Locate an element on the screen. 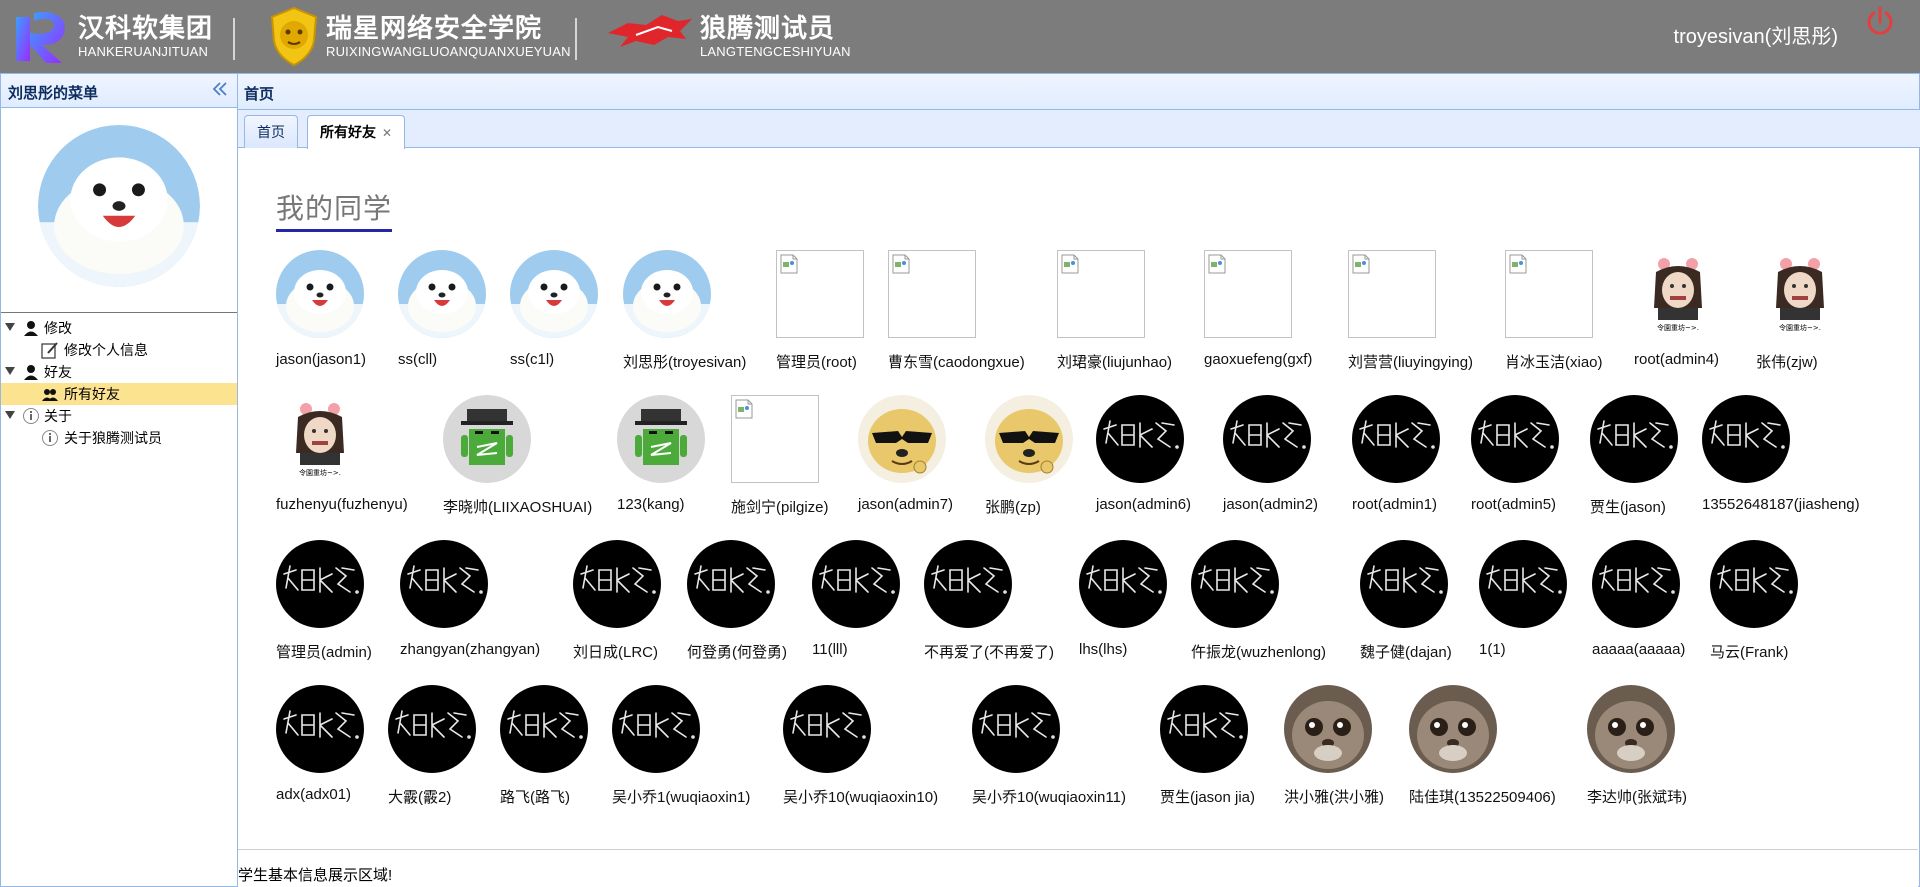 Image resolution: width=1920 pixels, height=887 pixels. tab-bar: 首页 所有好友 ✕ is located at coordinates (1079, 129).